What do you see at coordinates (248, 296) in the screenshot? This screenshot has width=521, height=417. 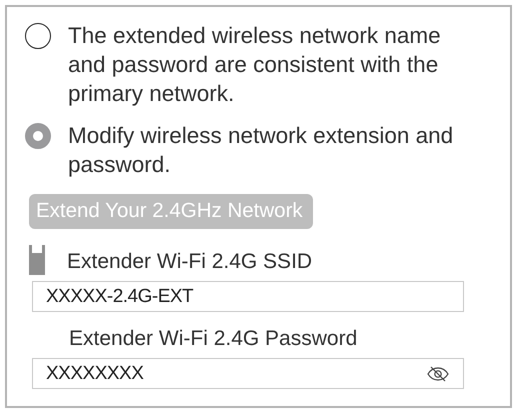 I see `input-field: XXXXX-2.4G-EXT` at bounding box center [248, 296].